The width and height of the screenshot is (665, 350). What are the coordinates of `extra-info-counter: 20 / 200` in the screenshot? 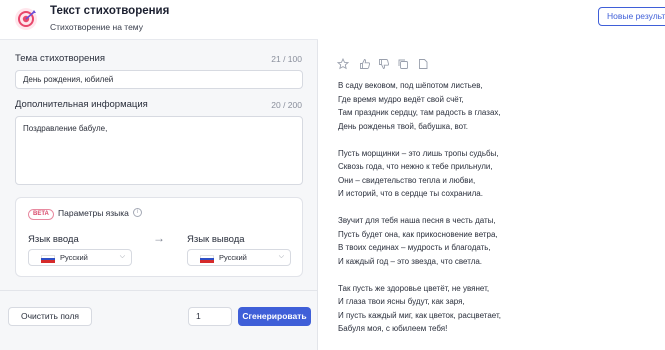 It's located at (286, 105).